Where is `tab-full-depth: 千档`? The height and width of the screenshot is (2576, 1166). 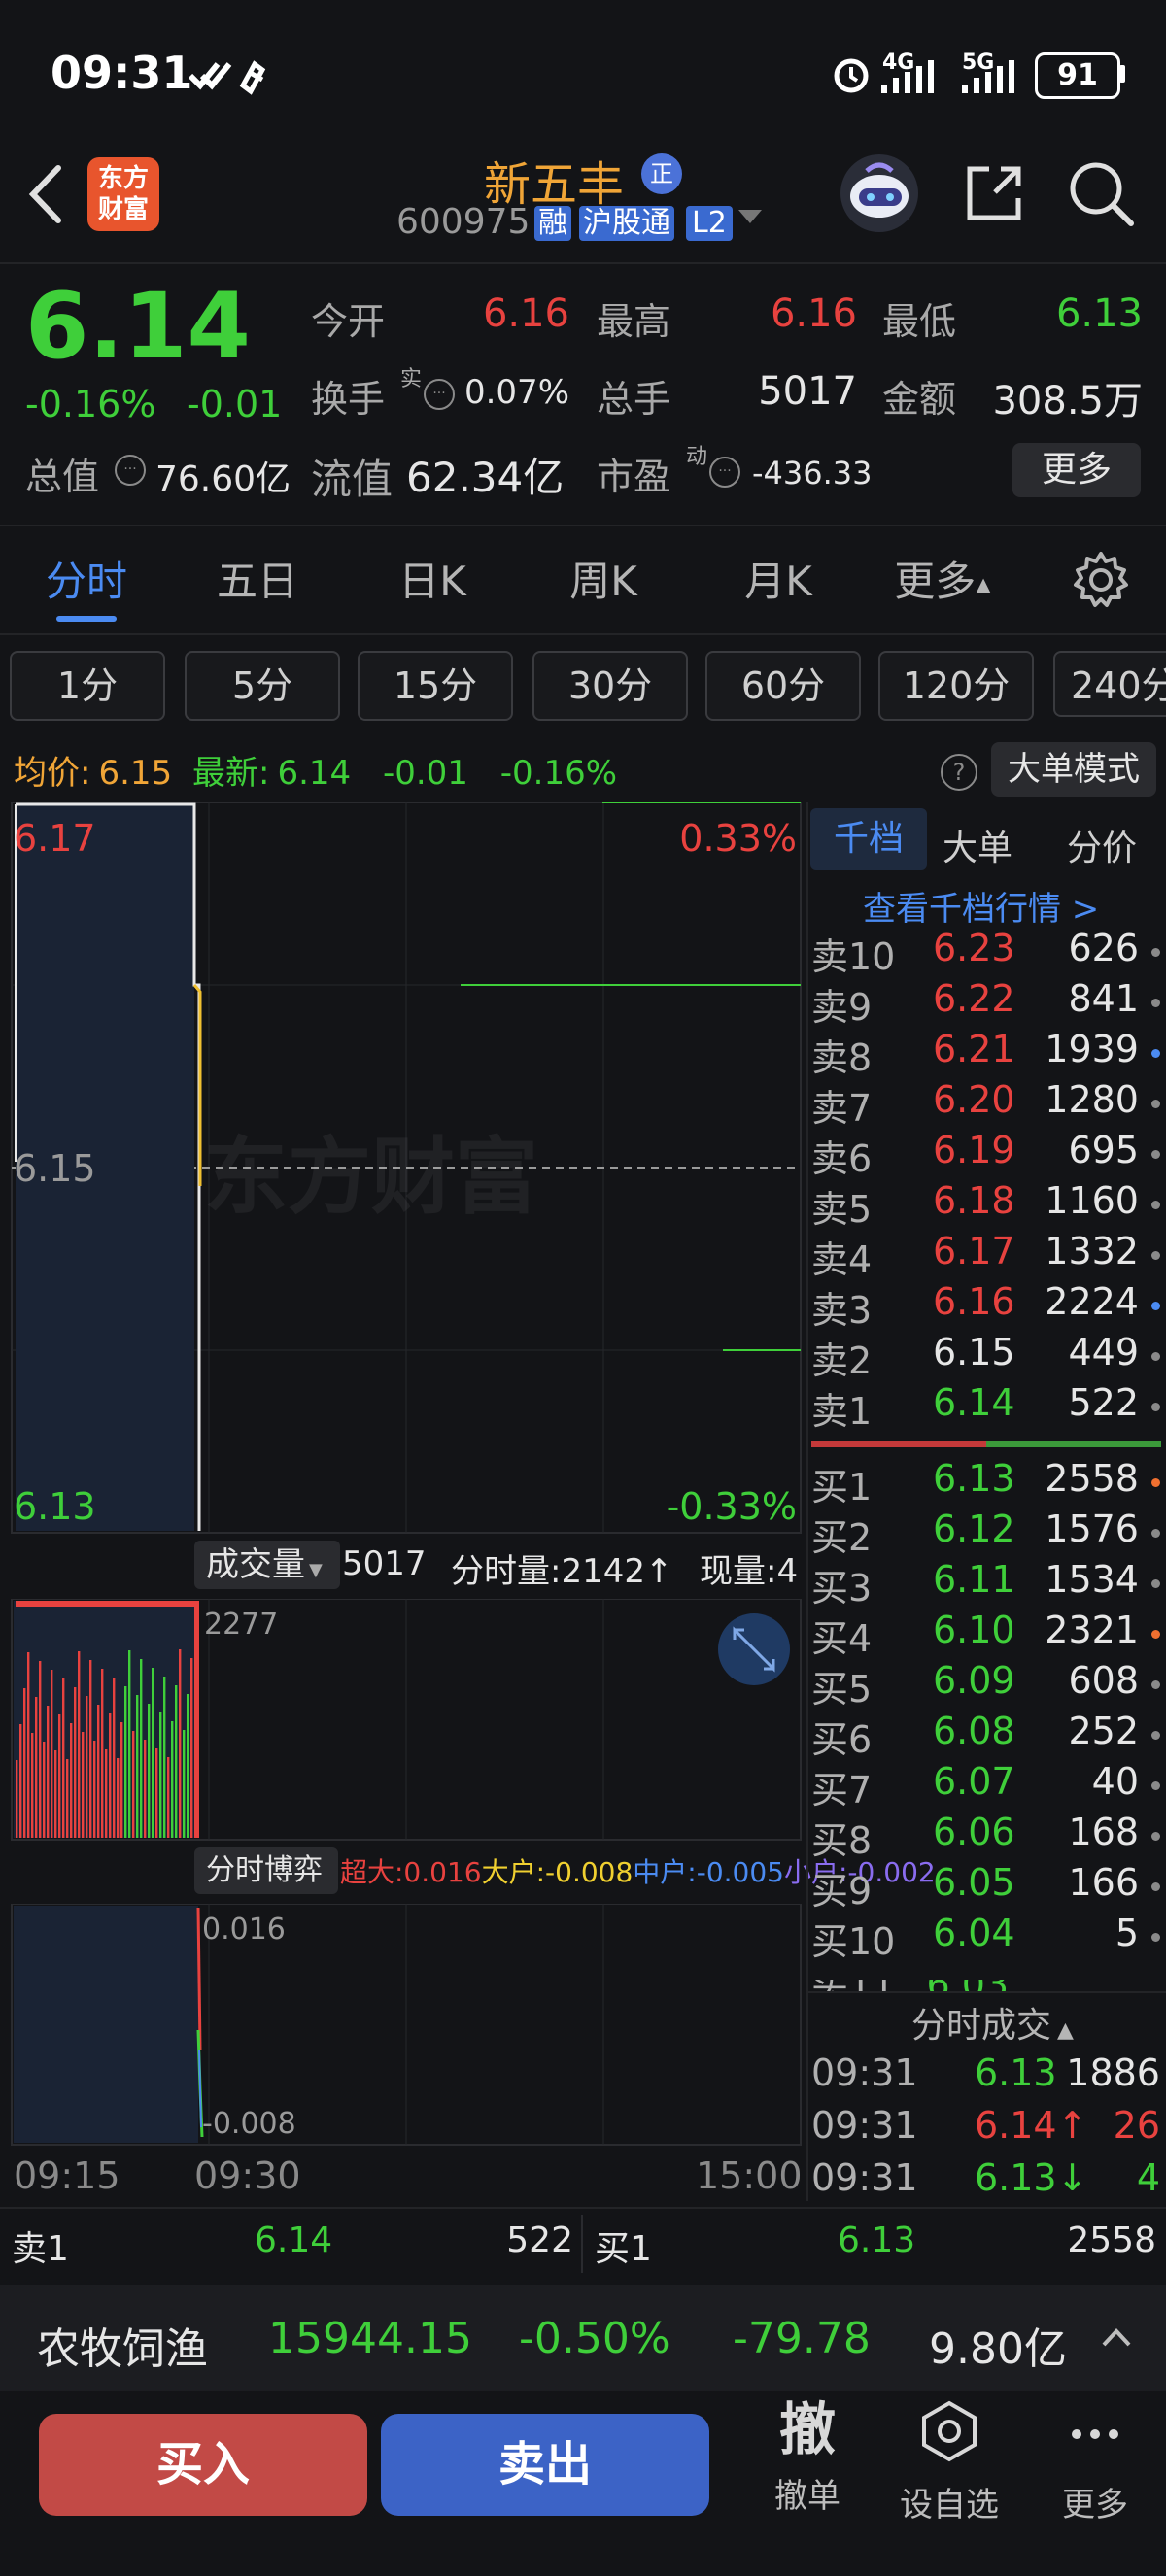 tab-full-depth: 千档 is located at coordinates (868, 839).